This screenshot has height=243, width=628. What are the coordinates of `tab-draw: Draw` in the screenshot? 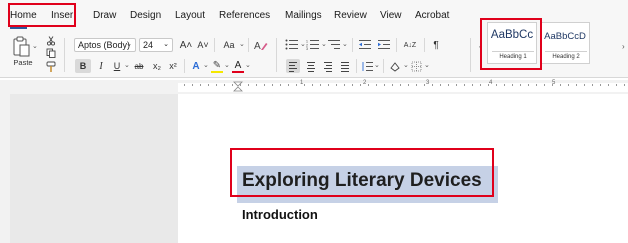 It's located at (104, 15).